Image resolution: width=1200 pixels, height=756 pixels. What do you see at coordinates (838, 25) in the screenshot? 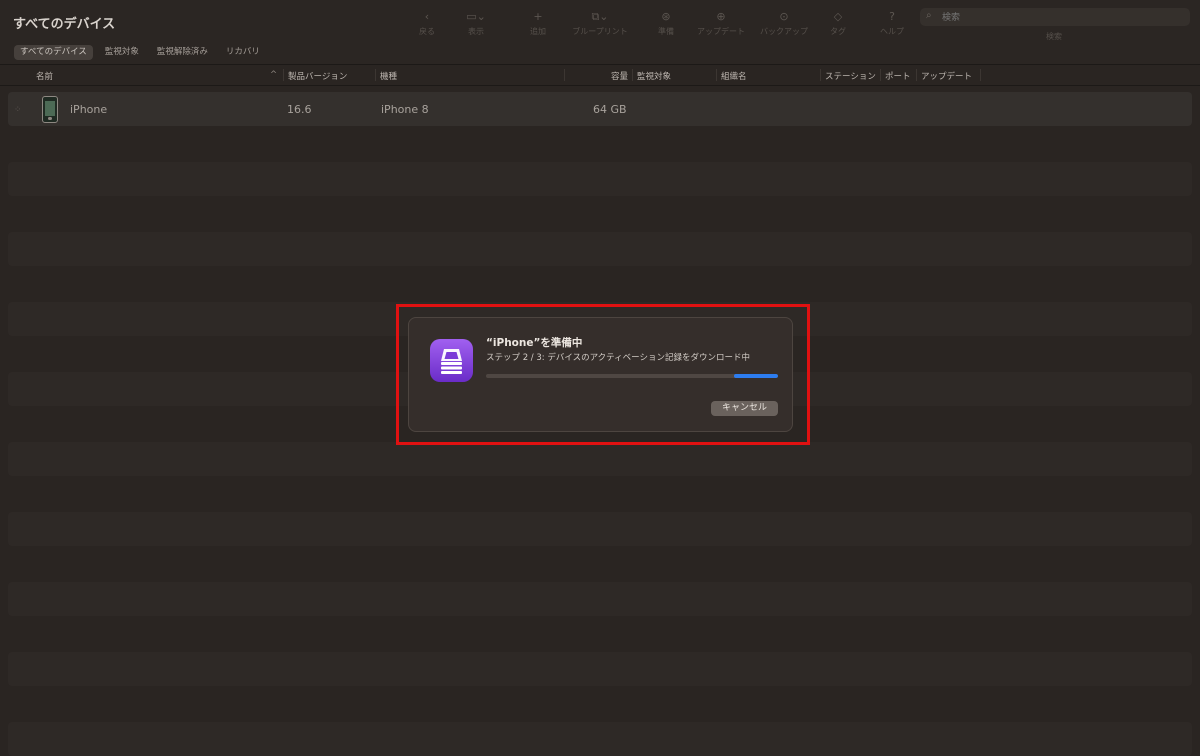
I see `tag-button: ◇ タグ` at bounding box center [838, 25].